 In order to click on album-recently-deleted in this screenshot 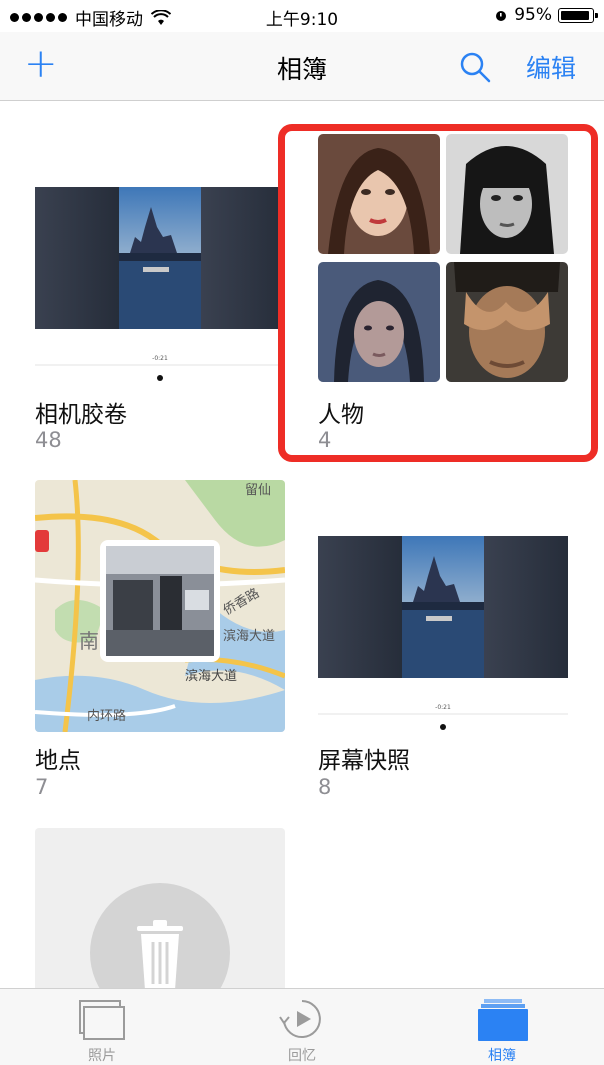, I will do `click(150, 928)`.